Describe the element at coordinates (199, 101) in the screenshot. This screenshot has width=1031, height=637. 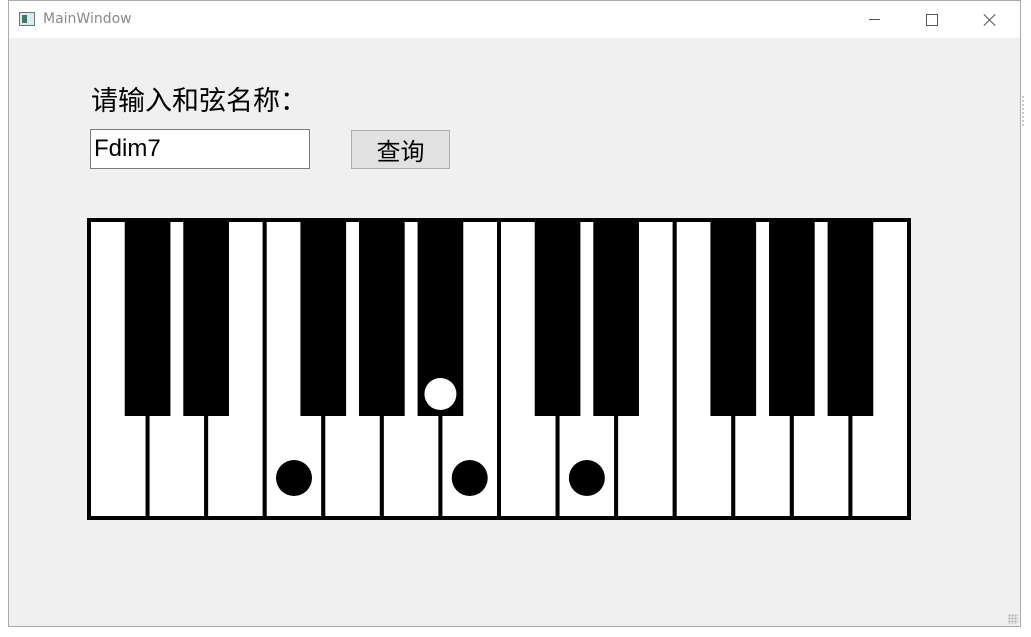
I see `chord-name-prompt: 请输入和弦名称：` at that location.